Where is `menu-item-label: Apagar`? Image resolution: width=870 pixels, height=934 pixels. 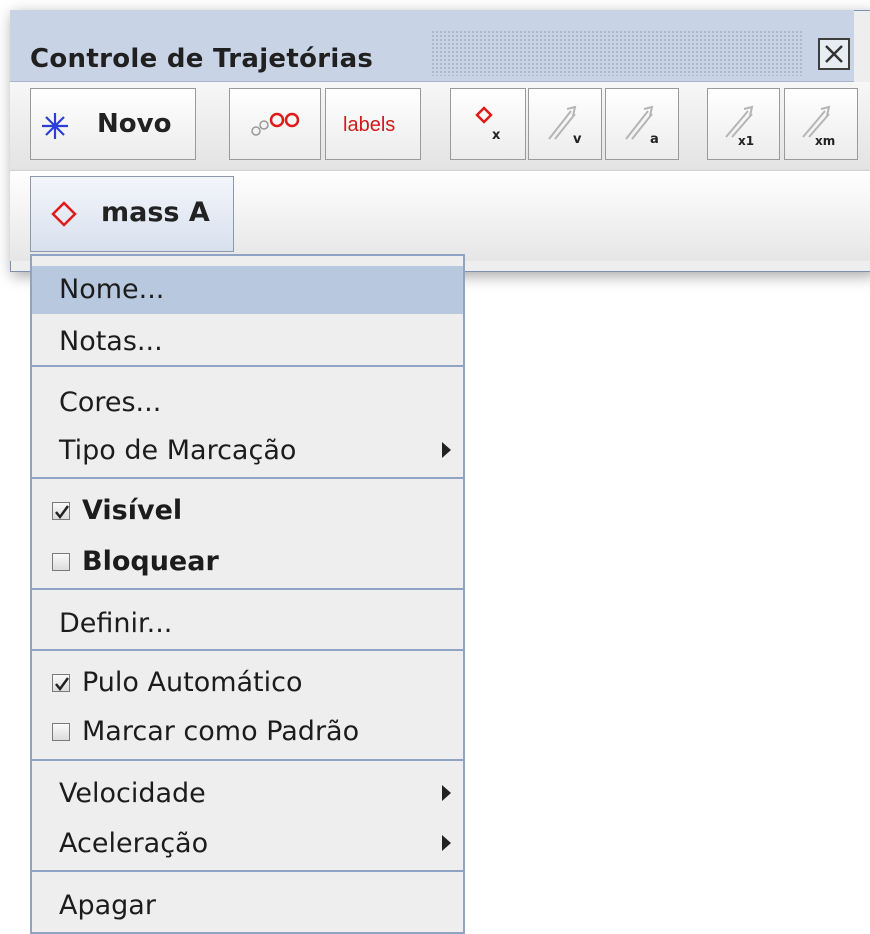
menu-item-label: Apagar is located at coordinates (107, 905).